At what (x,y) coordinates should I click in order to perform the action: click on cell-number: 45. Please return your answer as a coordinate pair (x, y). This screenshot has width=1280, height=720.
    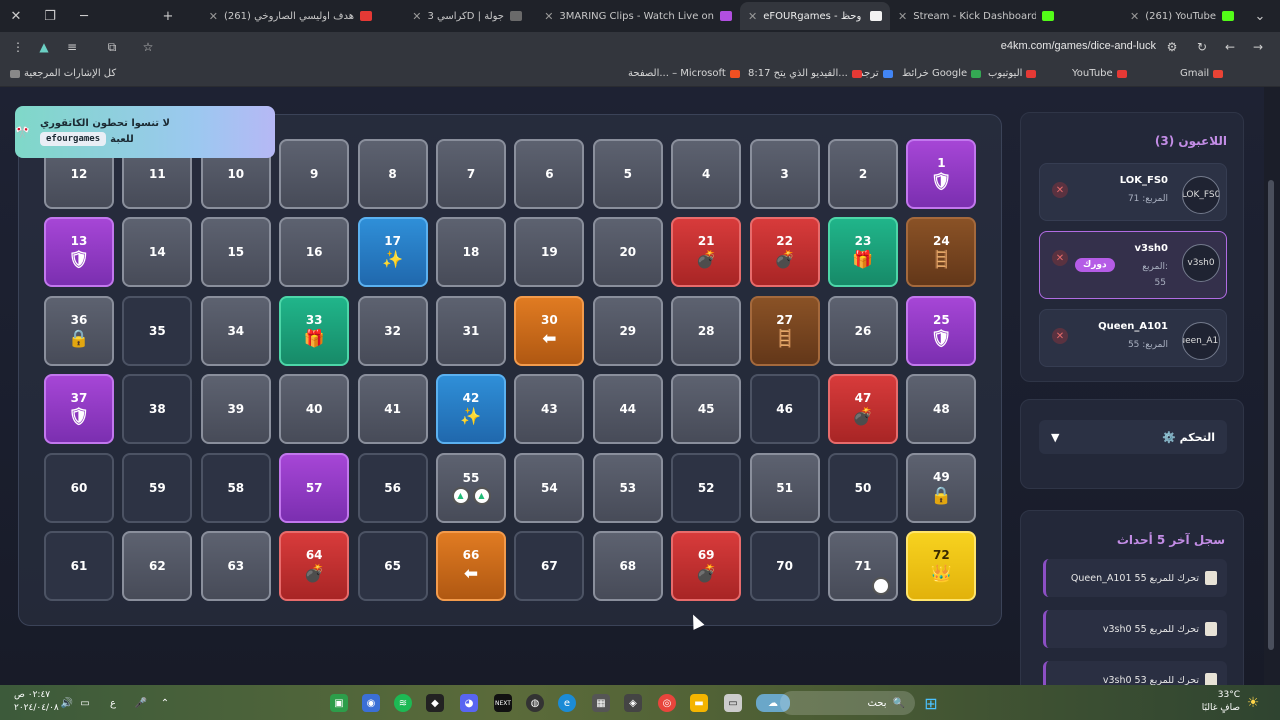
    Looking at the image, I should click on (706, 409).